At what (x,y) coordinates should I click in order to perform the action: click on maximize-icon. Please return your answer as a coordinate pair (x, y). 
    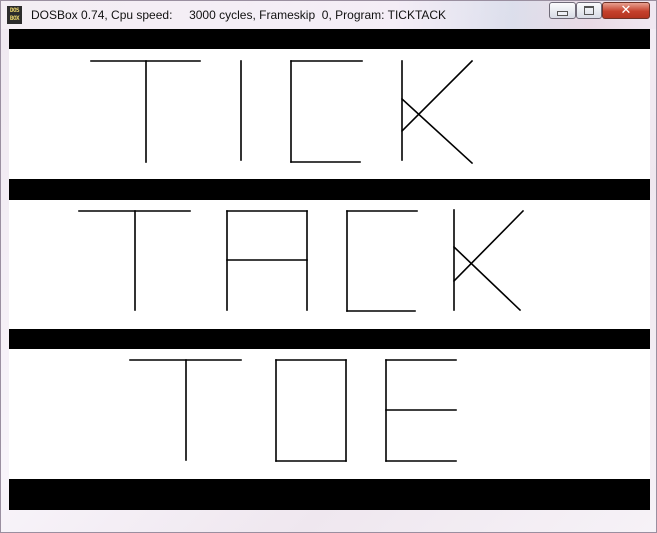
    Looking at the image, I should click on (589, 10).